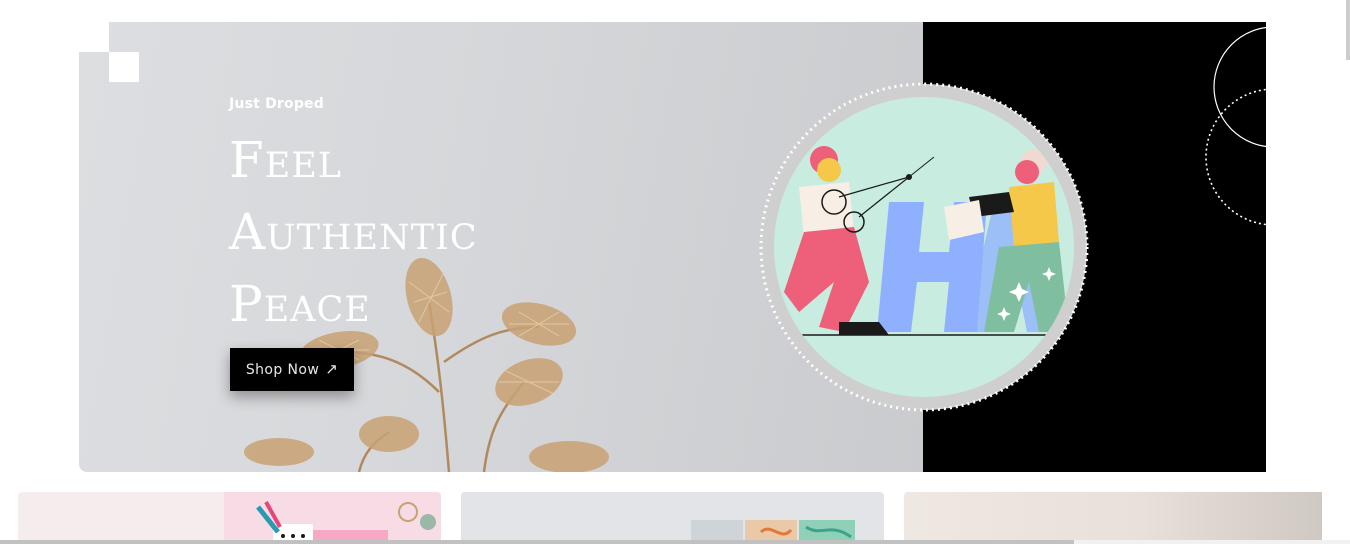  What do you see at coordinates (300, 304) in the screenshot?
I see `headline-line-3: Peace` at bounding box center [300, 304].